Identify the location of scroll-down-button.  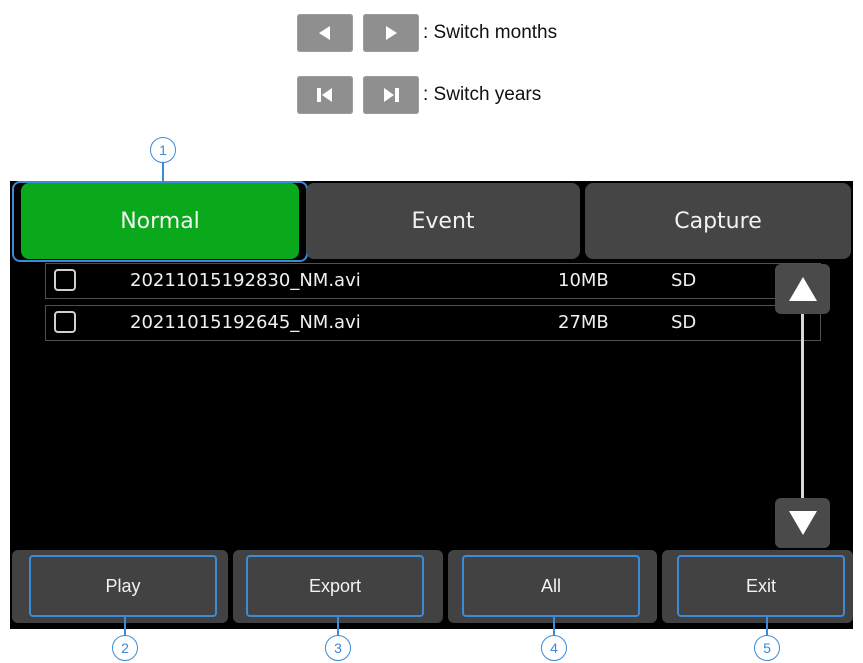
(802, 523).